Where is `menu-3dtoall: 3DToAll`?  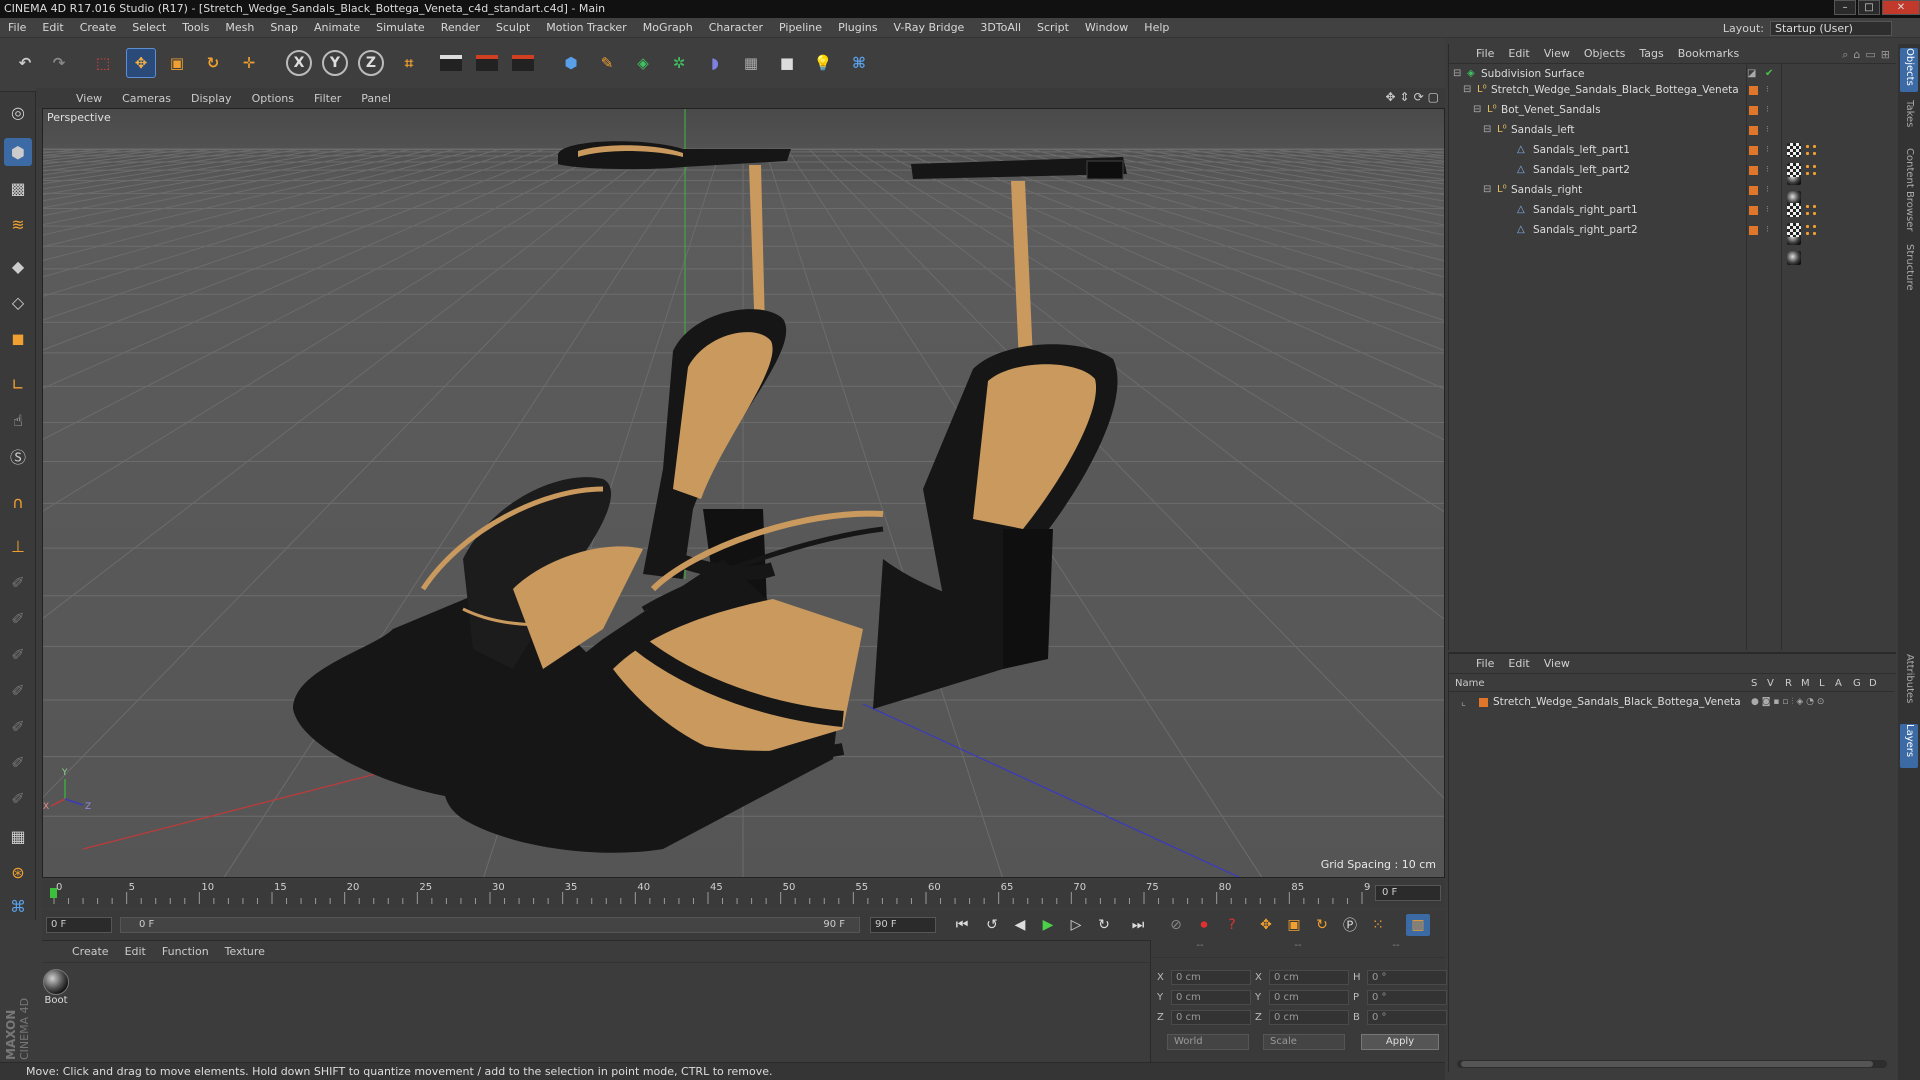
menu-3dtoall: 3DToAll is located at coordinates (1000, 28).